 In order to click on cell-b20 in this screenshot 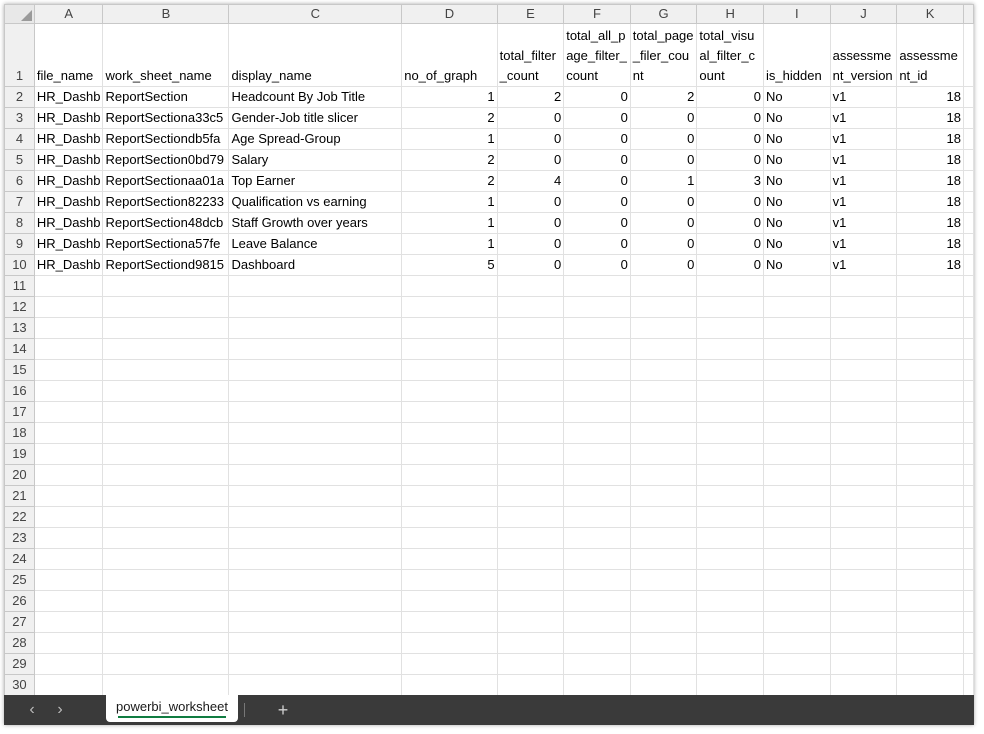, I will do `click(166, 475)`.